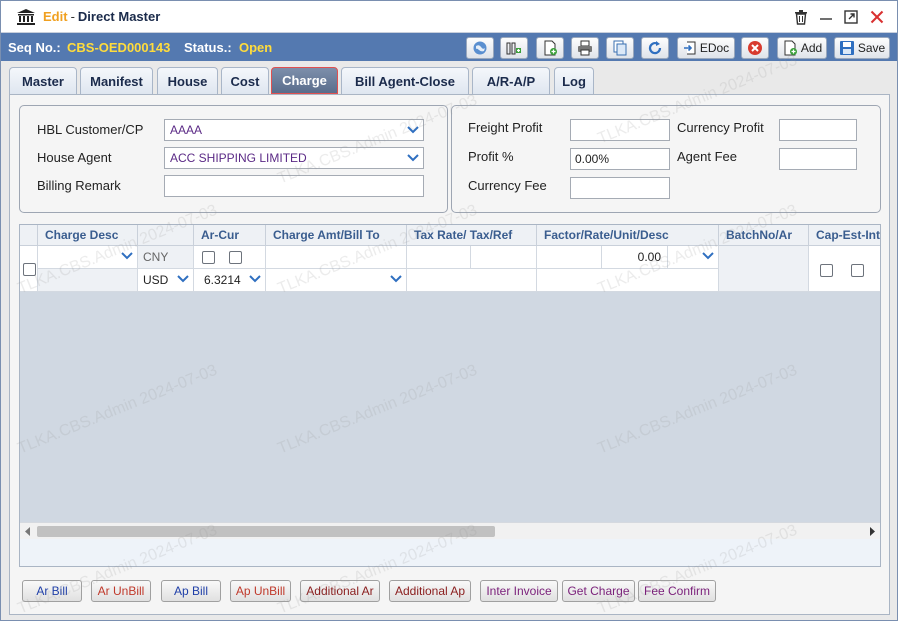 The height and width of the screenshot is (621, 898). What do you see at coordinates (88, 257) in the screenshot?
I see `charge-desc-select` at bounding box center [88, 257].